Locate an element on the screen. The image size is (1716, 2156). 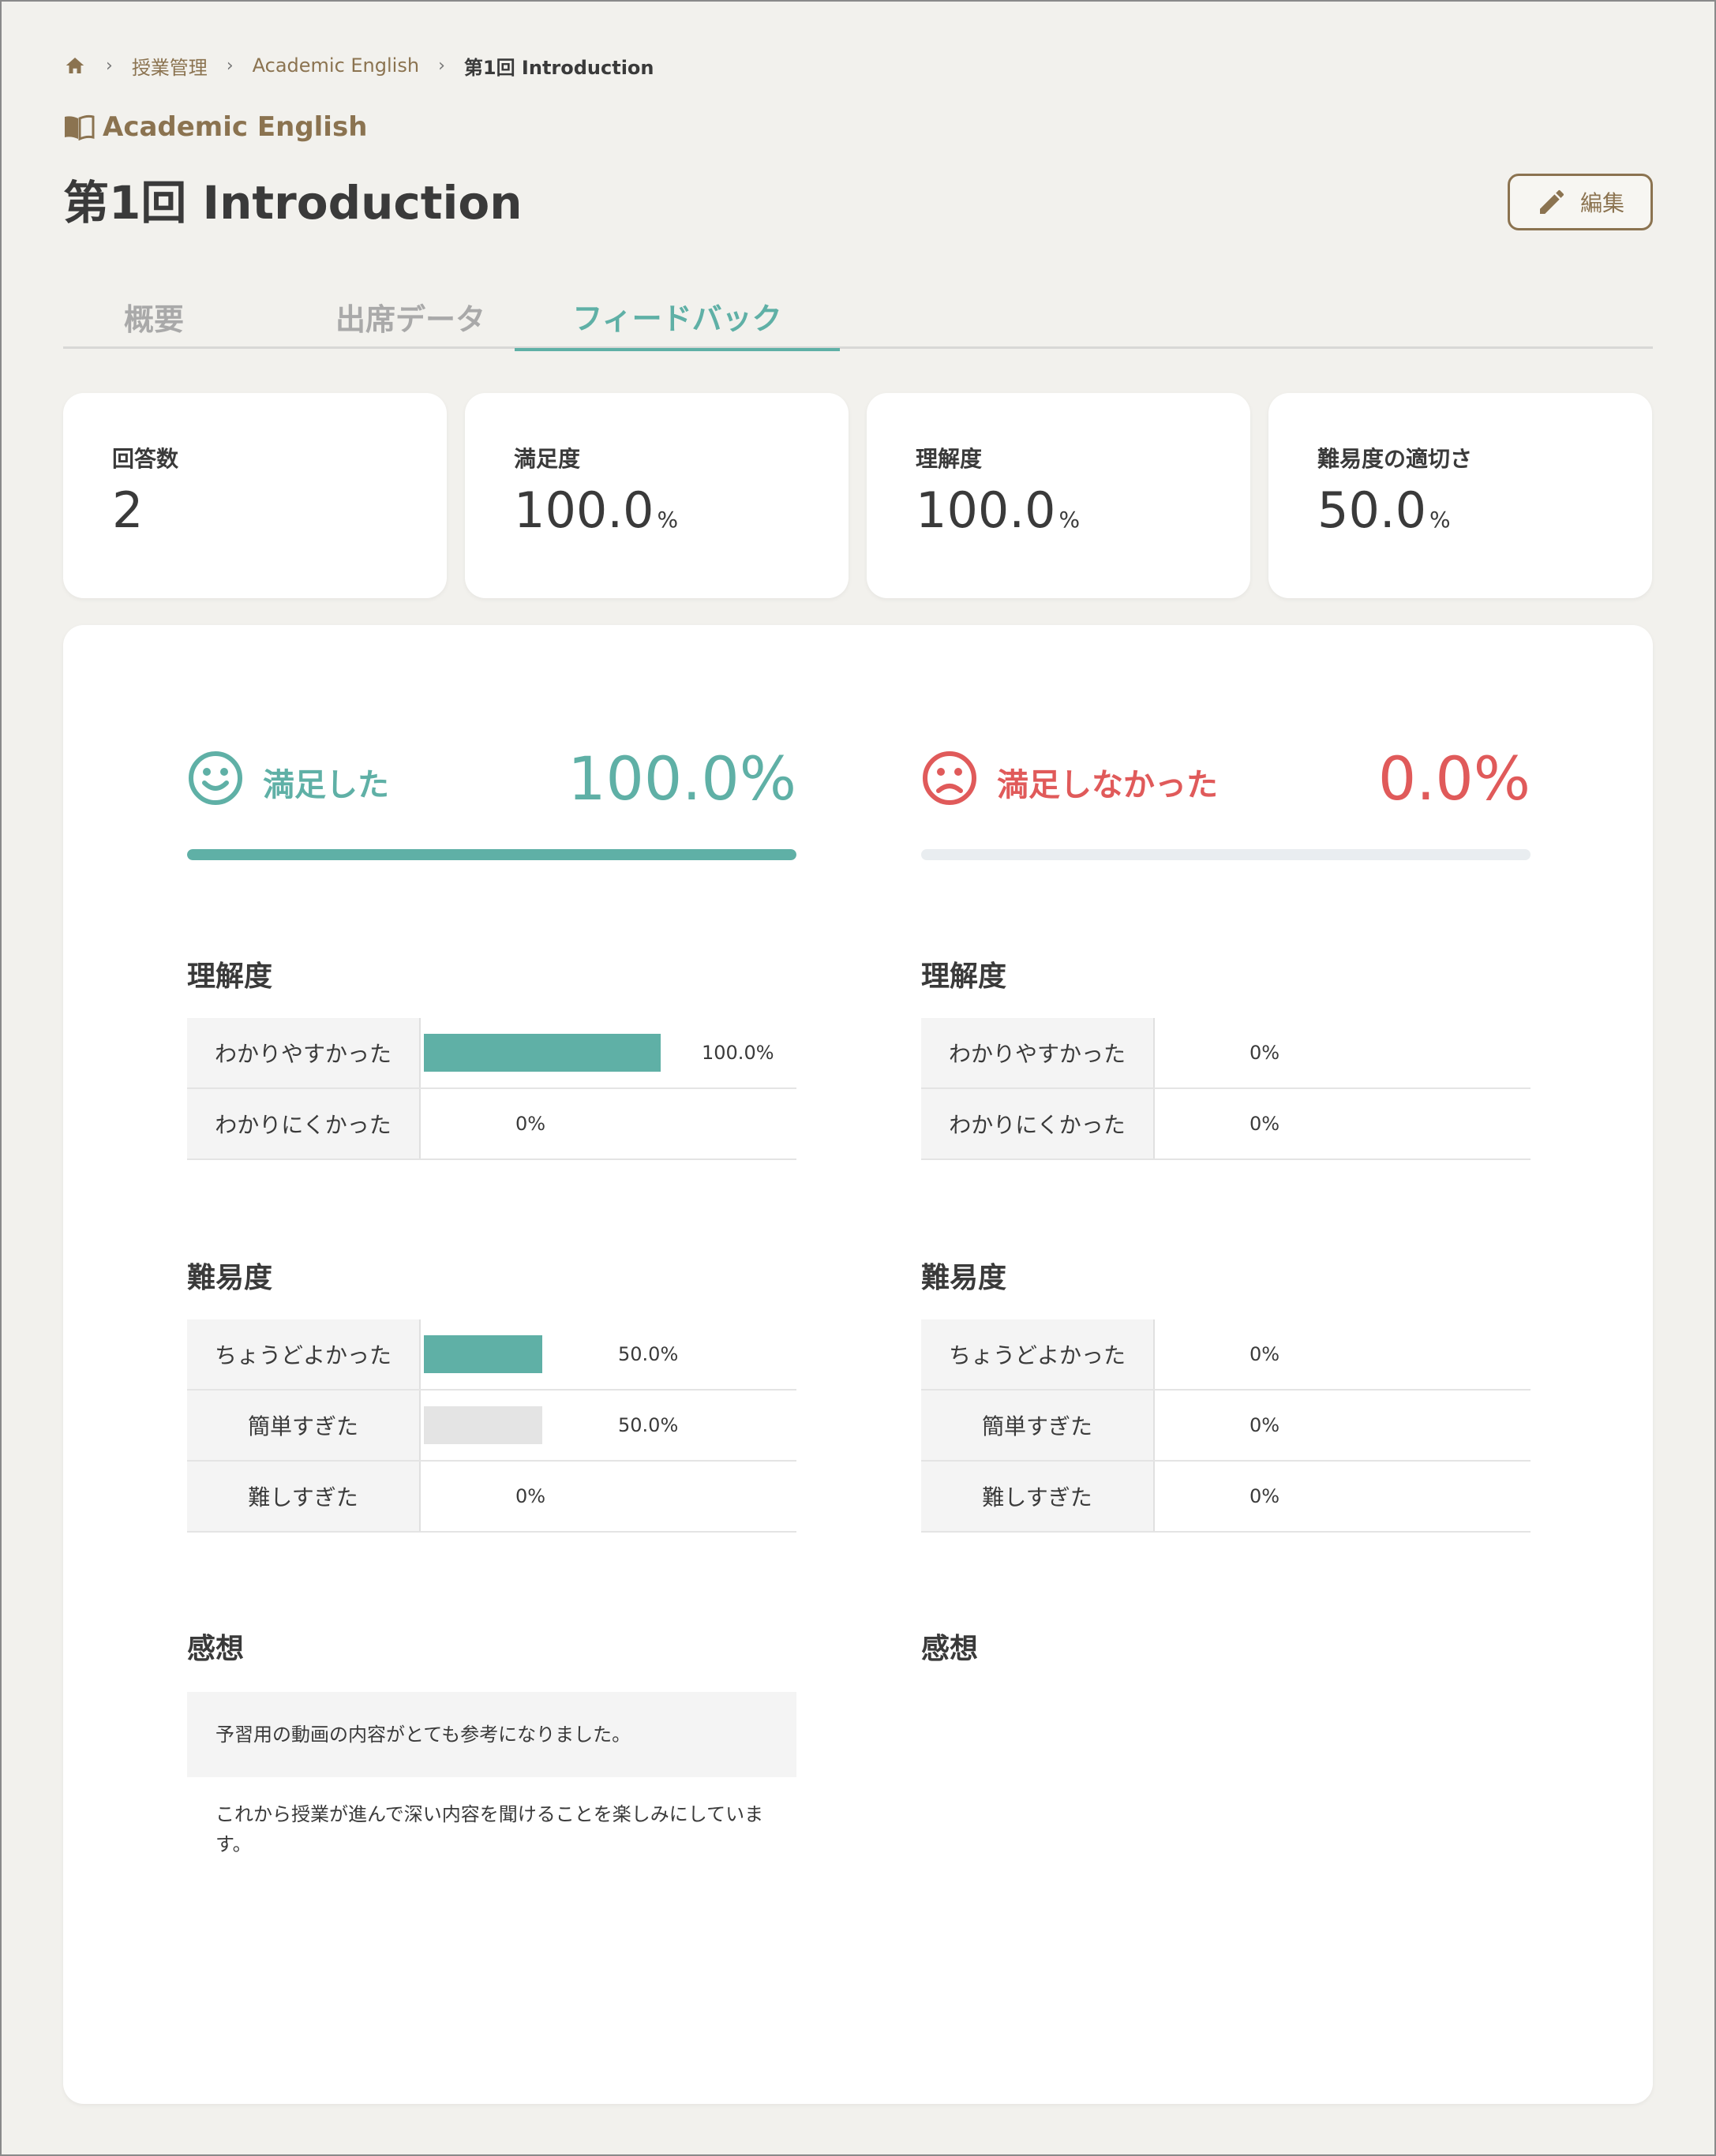
stat-card-responses: 回答数 2 is located at coordinates (255, 495).